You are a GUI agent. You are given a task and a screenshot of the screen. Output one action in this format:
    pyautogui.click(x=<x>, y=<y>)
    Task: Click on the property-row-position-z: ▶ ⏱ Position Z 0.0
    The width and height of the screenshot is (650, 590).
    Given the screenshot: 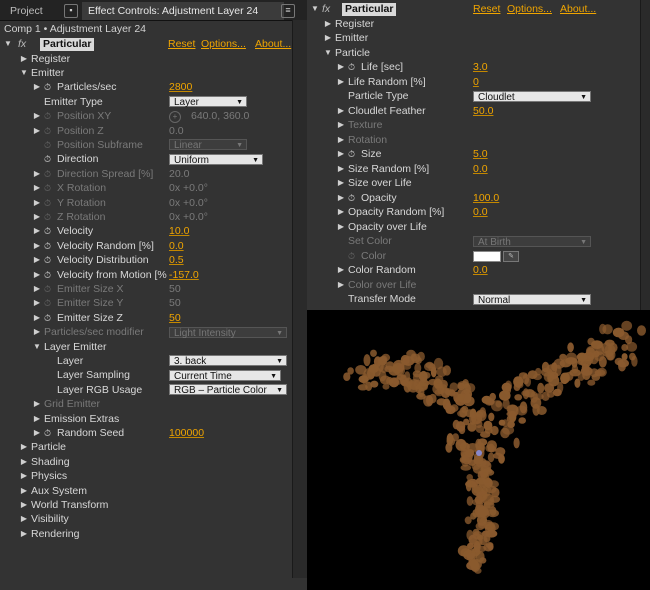 What is the action you would take?
    pyautogui.click(x=153, y=131)
    